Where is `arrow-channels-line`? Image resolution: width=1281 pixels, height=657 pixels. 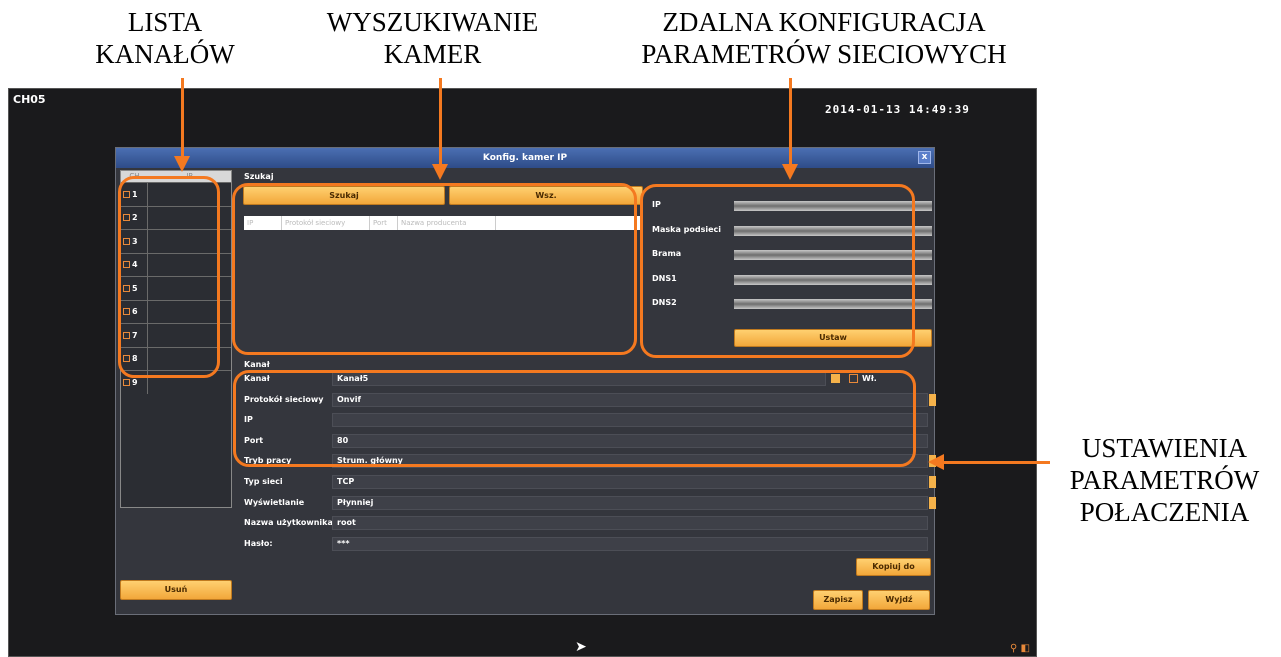
arrow-channels-line is located at coordinates (182, 119).